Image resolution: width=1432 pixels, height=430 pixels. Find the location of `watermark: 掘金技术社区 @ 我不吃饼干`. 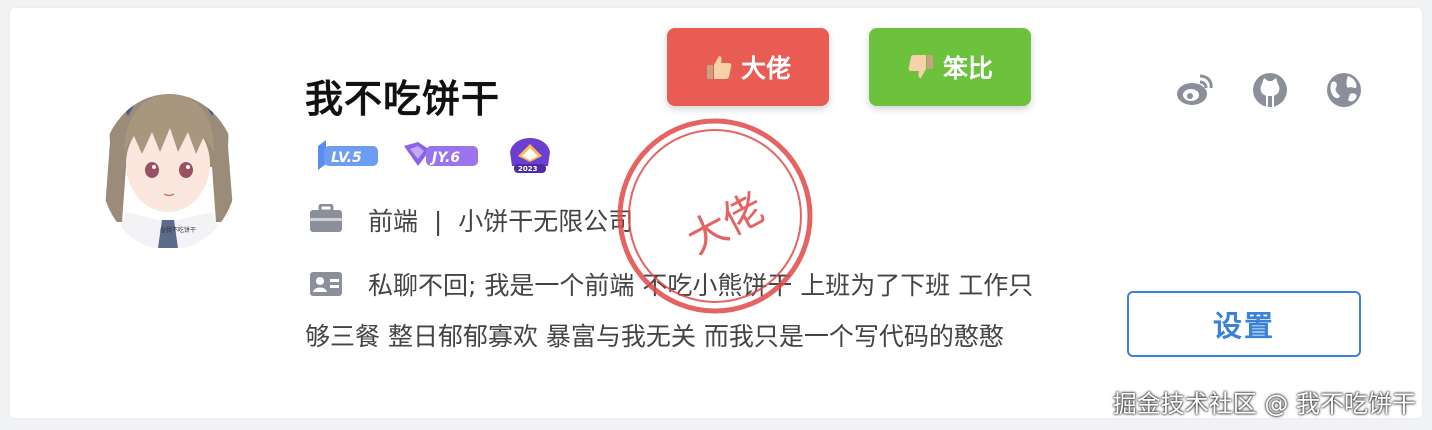

watermark: 掘金技术社区 @ 我不吃饼干 is located at coordinates (1264, 404).